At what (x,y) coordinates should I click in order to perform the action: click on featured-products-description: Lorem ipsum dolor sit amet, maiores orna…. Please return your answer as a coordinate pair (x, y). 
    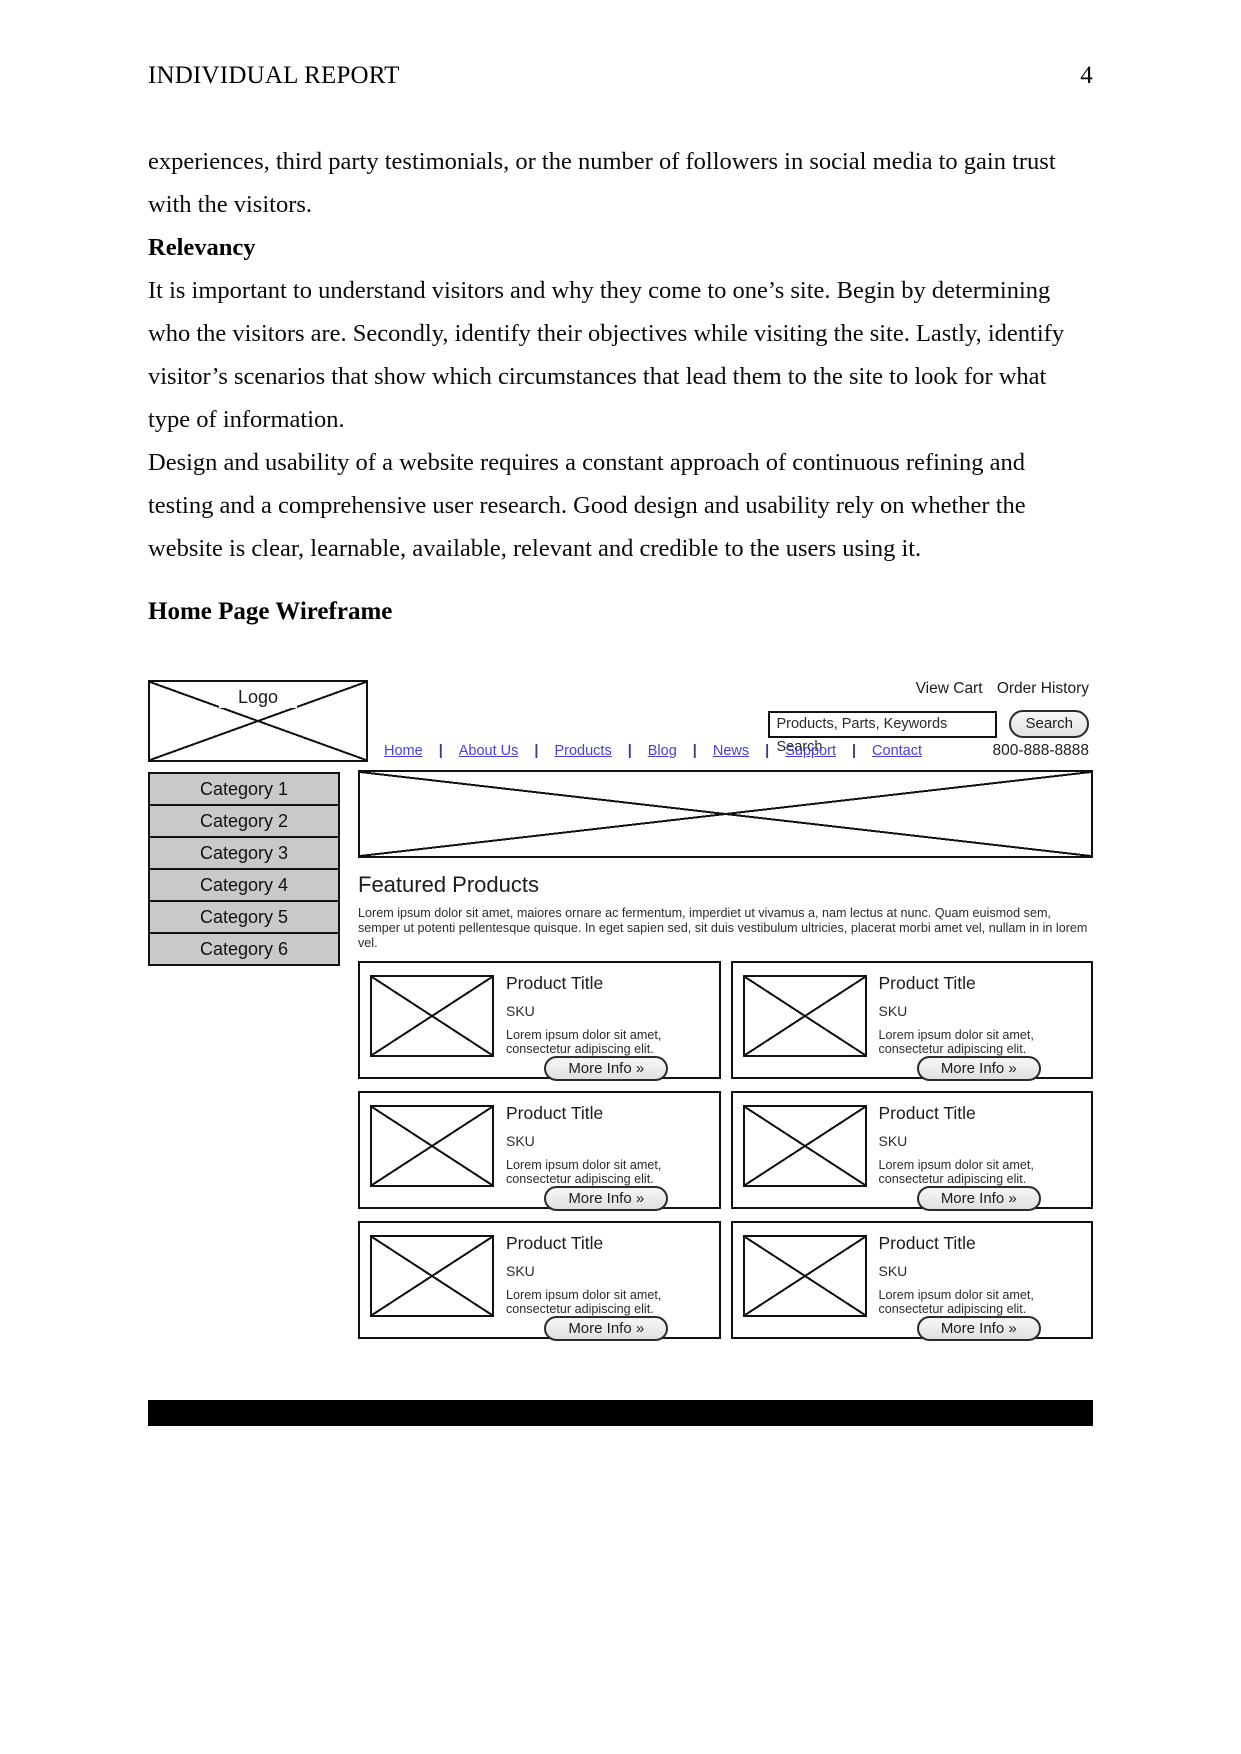
    Looking at the image, I should click on (723, 928).